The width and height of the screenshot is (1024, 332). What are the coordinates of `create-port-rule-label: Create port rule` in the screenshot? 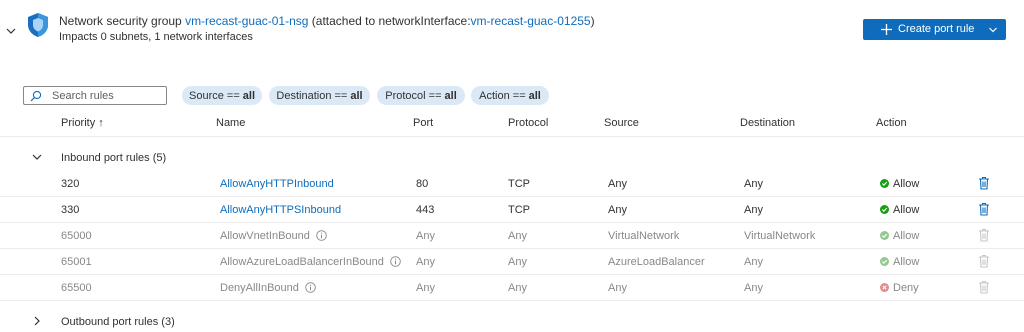 It's located at (936, 29).